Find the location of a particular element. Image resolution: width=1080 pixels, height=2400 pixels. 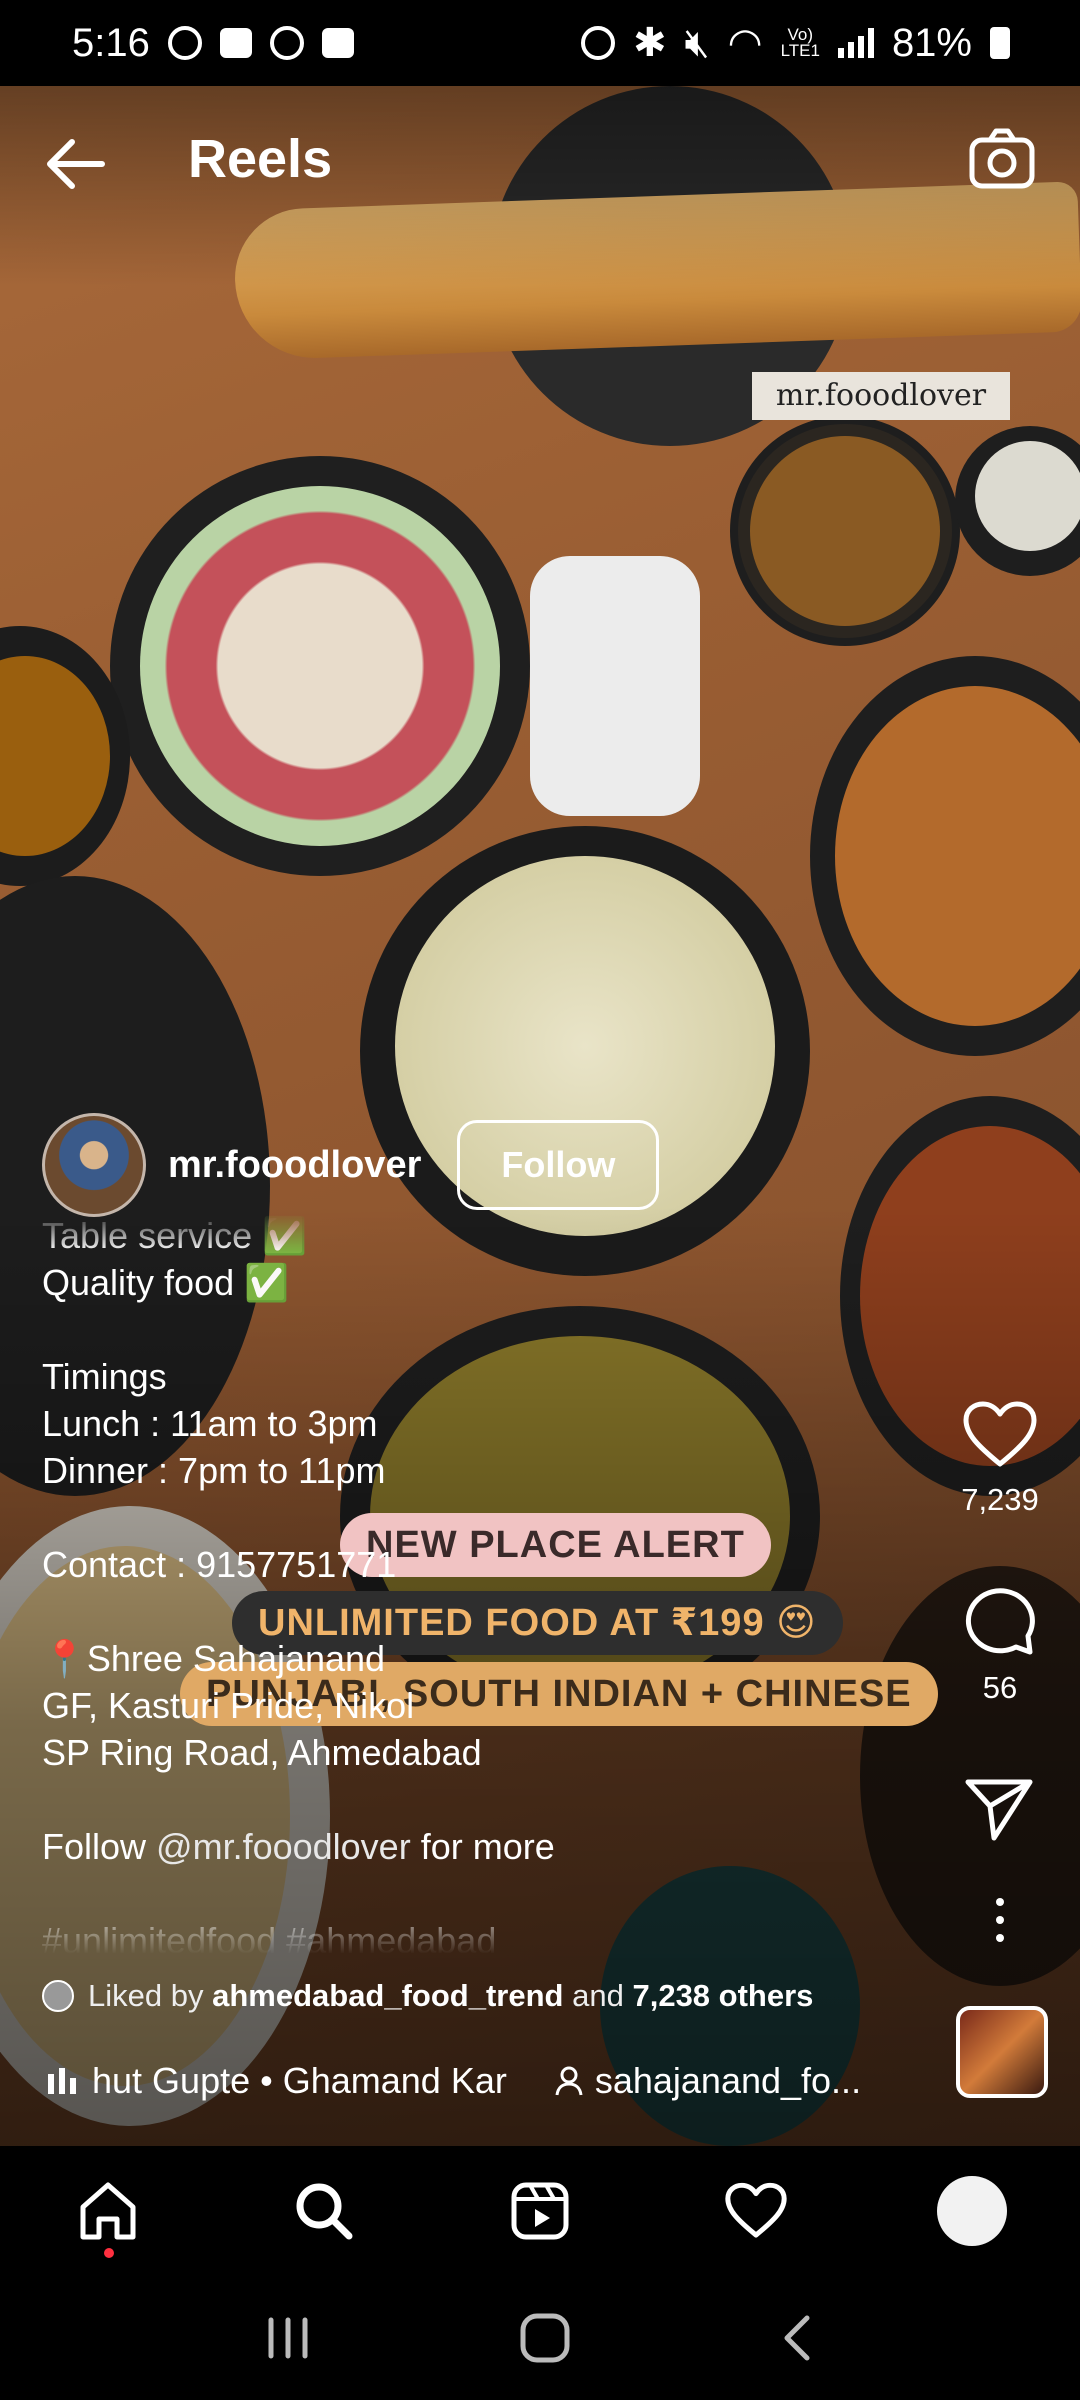

status-bar: 5:16 ✱ 🔇︎ ◠ Vo) LTE1 81% is located at coordinates (540, 43).